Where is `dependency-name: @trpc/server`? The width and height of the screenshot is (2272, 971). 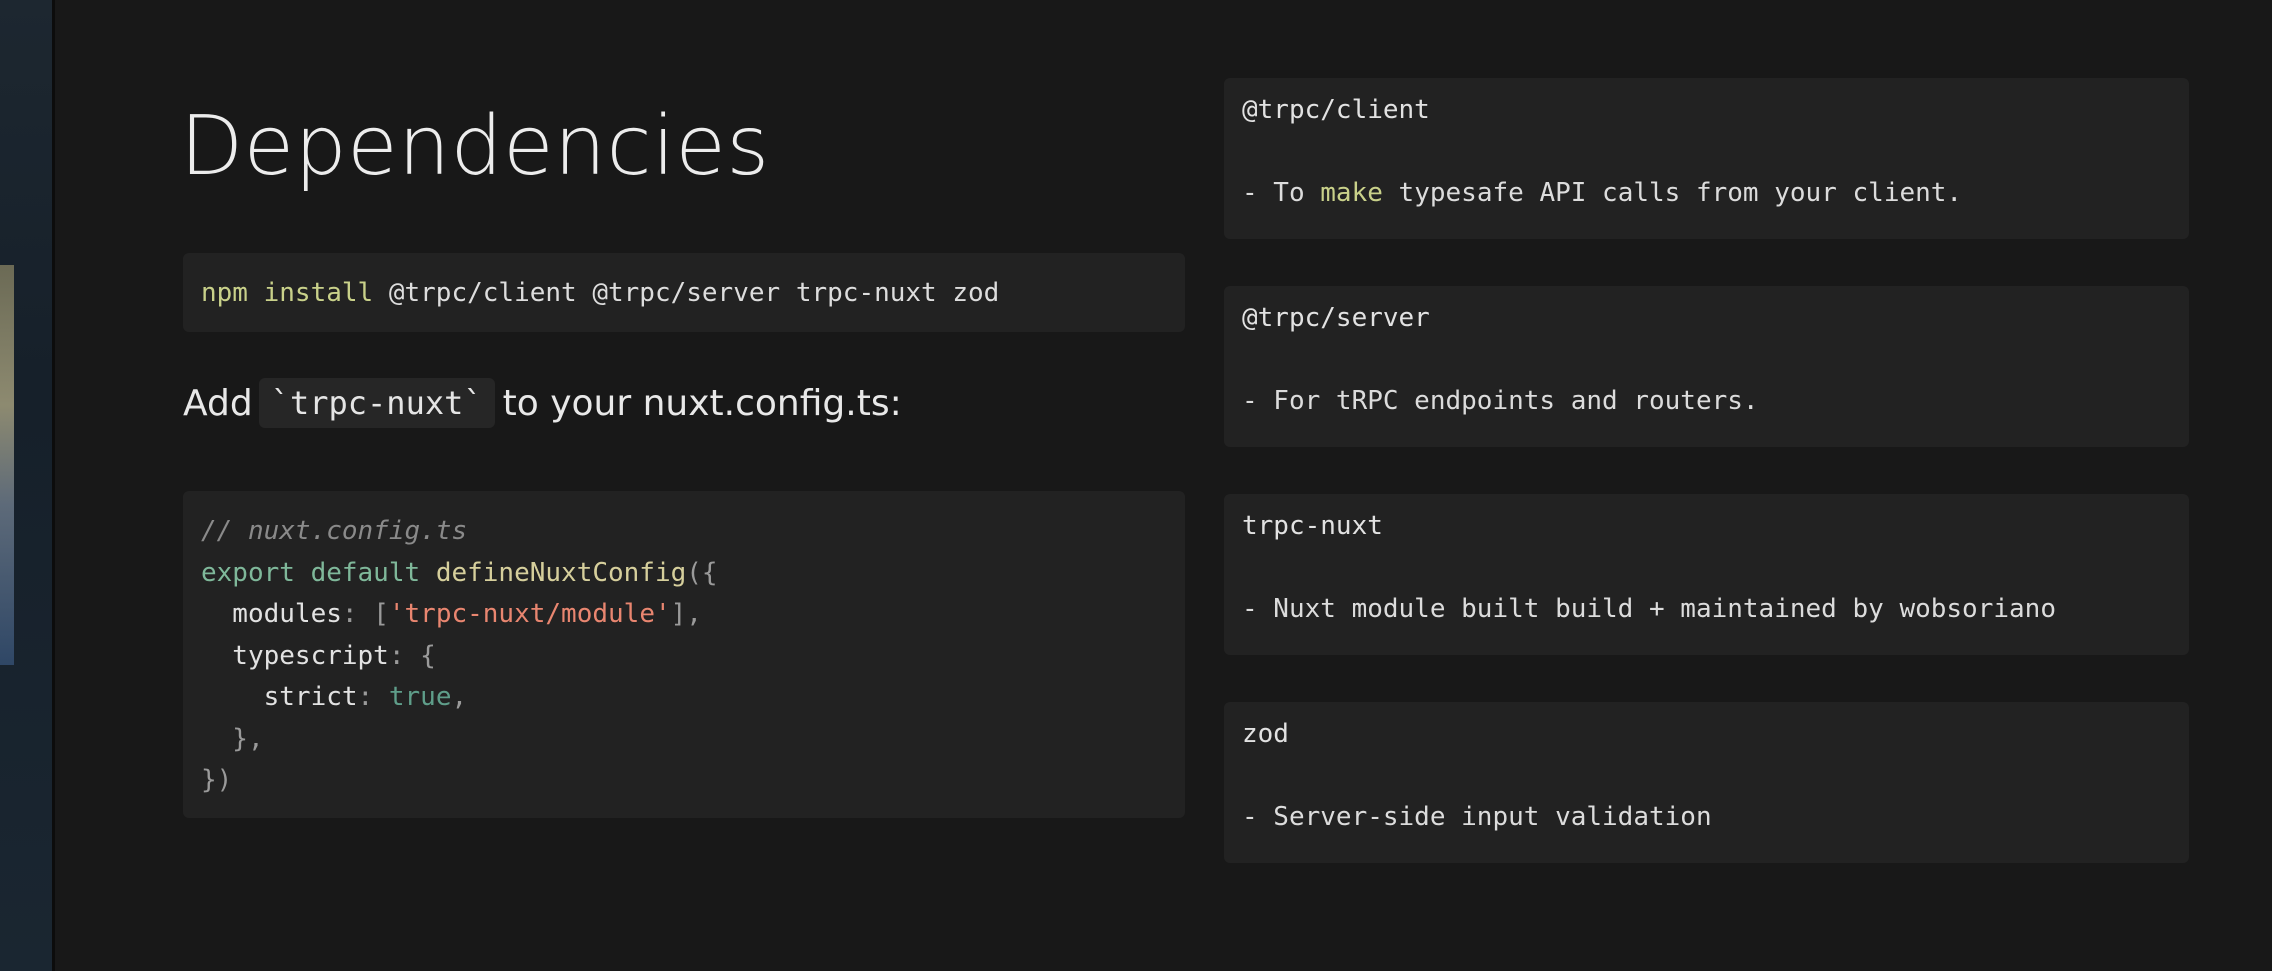 dependency-name: @trpc/server is located at coordinates (1336, 318).